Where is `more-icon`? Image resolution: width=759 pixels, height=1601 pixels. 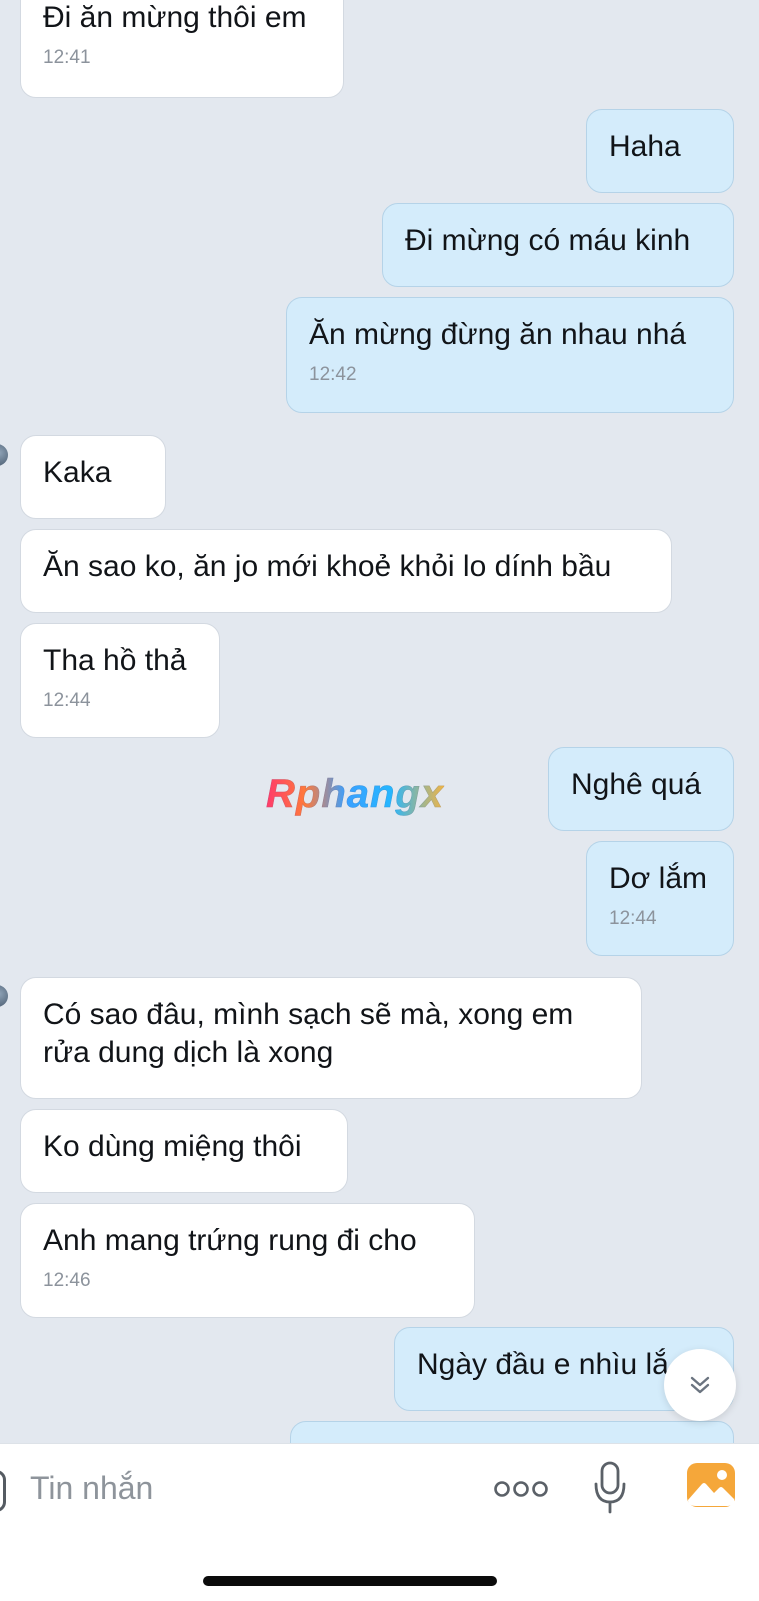
more-icon is located at coordinates (521, 1489).